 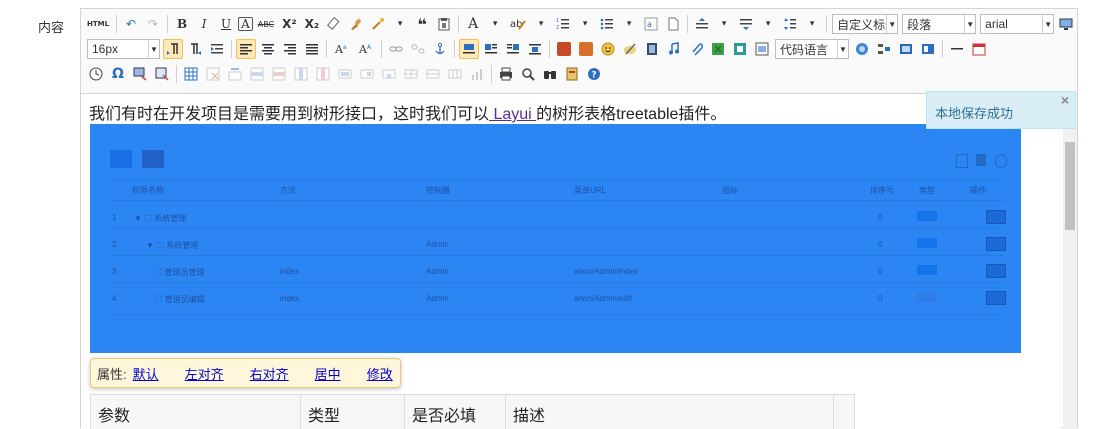 What do you see at coordinates (182, 24) in the screenshot?
I see `bold-button: B` at bounding box center [182, 24].